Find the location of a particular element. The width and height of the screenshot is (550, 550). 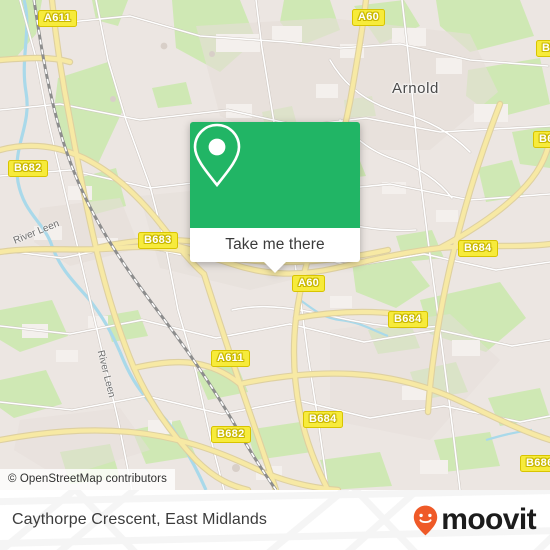

destination-popup: Take me there is located at coordinates (275, 197).